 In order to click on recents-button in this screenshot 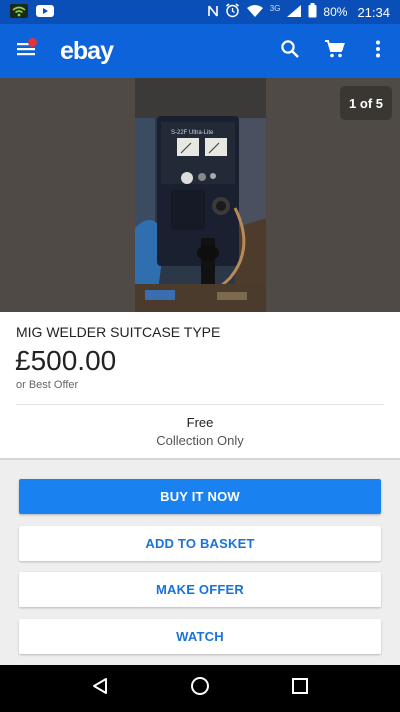, I will do `click(300, 689)`.